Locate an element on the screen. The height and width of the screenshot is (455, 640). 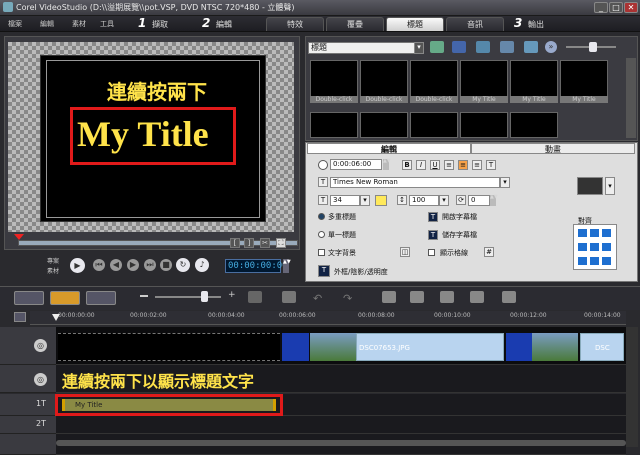
align-left-center-icon is located at coordinates (582, 247).